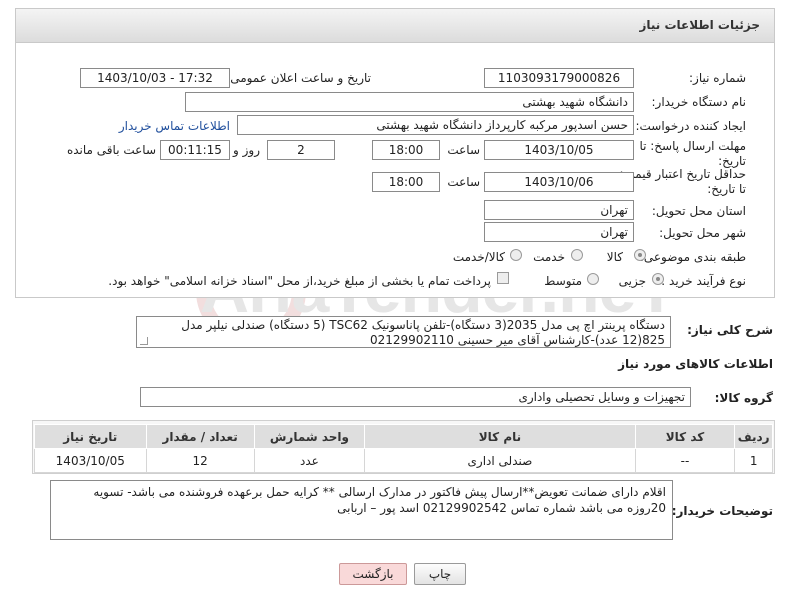  What do you see at coordinates (593, 279) in the screenshot?
I see `purchase-radio-medium` at bounding box center [593, 279].